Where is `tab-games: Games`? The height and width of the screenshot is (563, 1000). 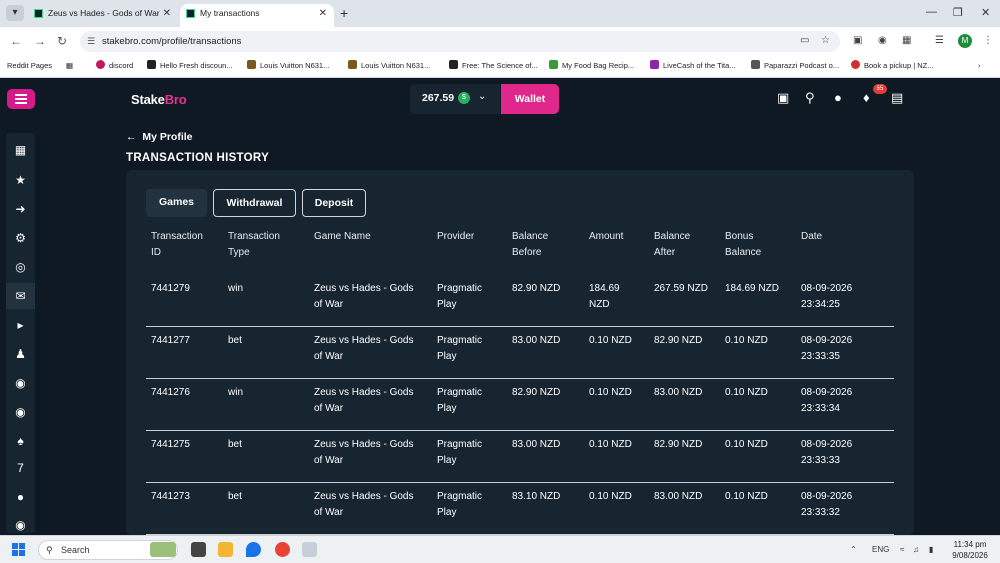 tab-games: Games is located at coordinates (176, 203).